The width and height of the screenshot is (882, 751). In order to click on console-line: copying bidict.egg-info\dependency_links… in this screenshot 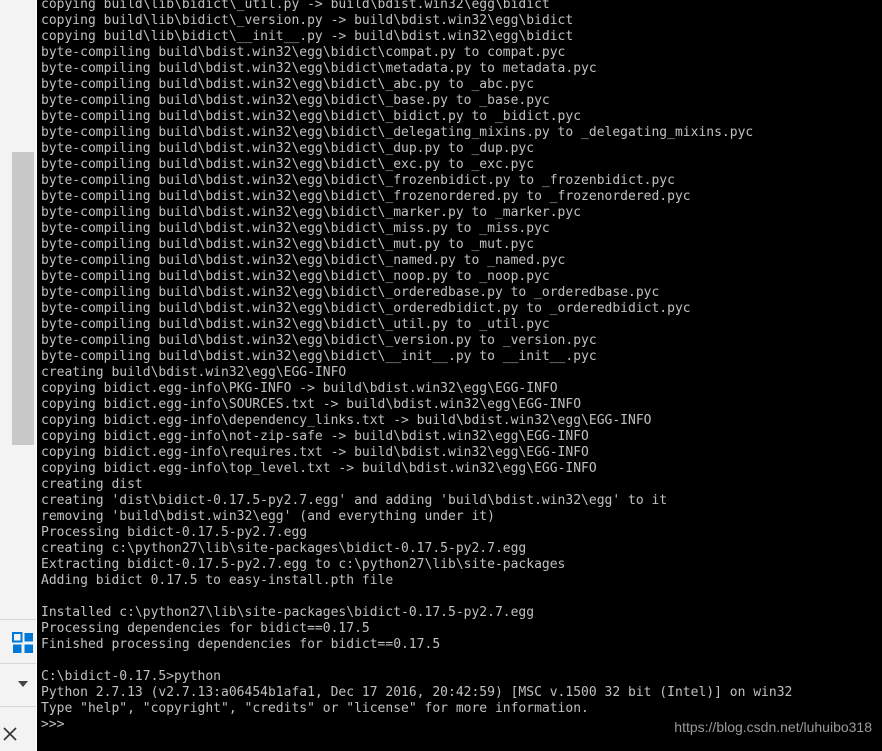, I will do `click(346, 420)`.